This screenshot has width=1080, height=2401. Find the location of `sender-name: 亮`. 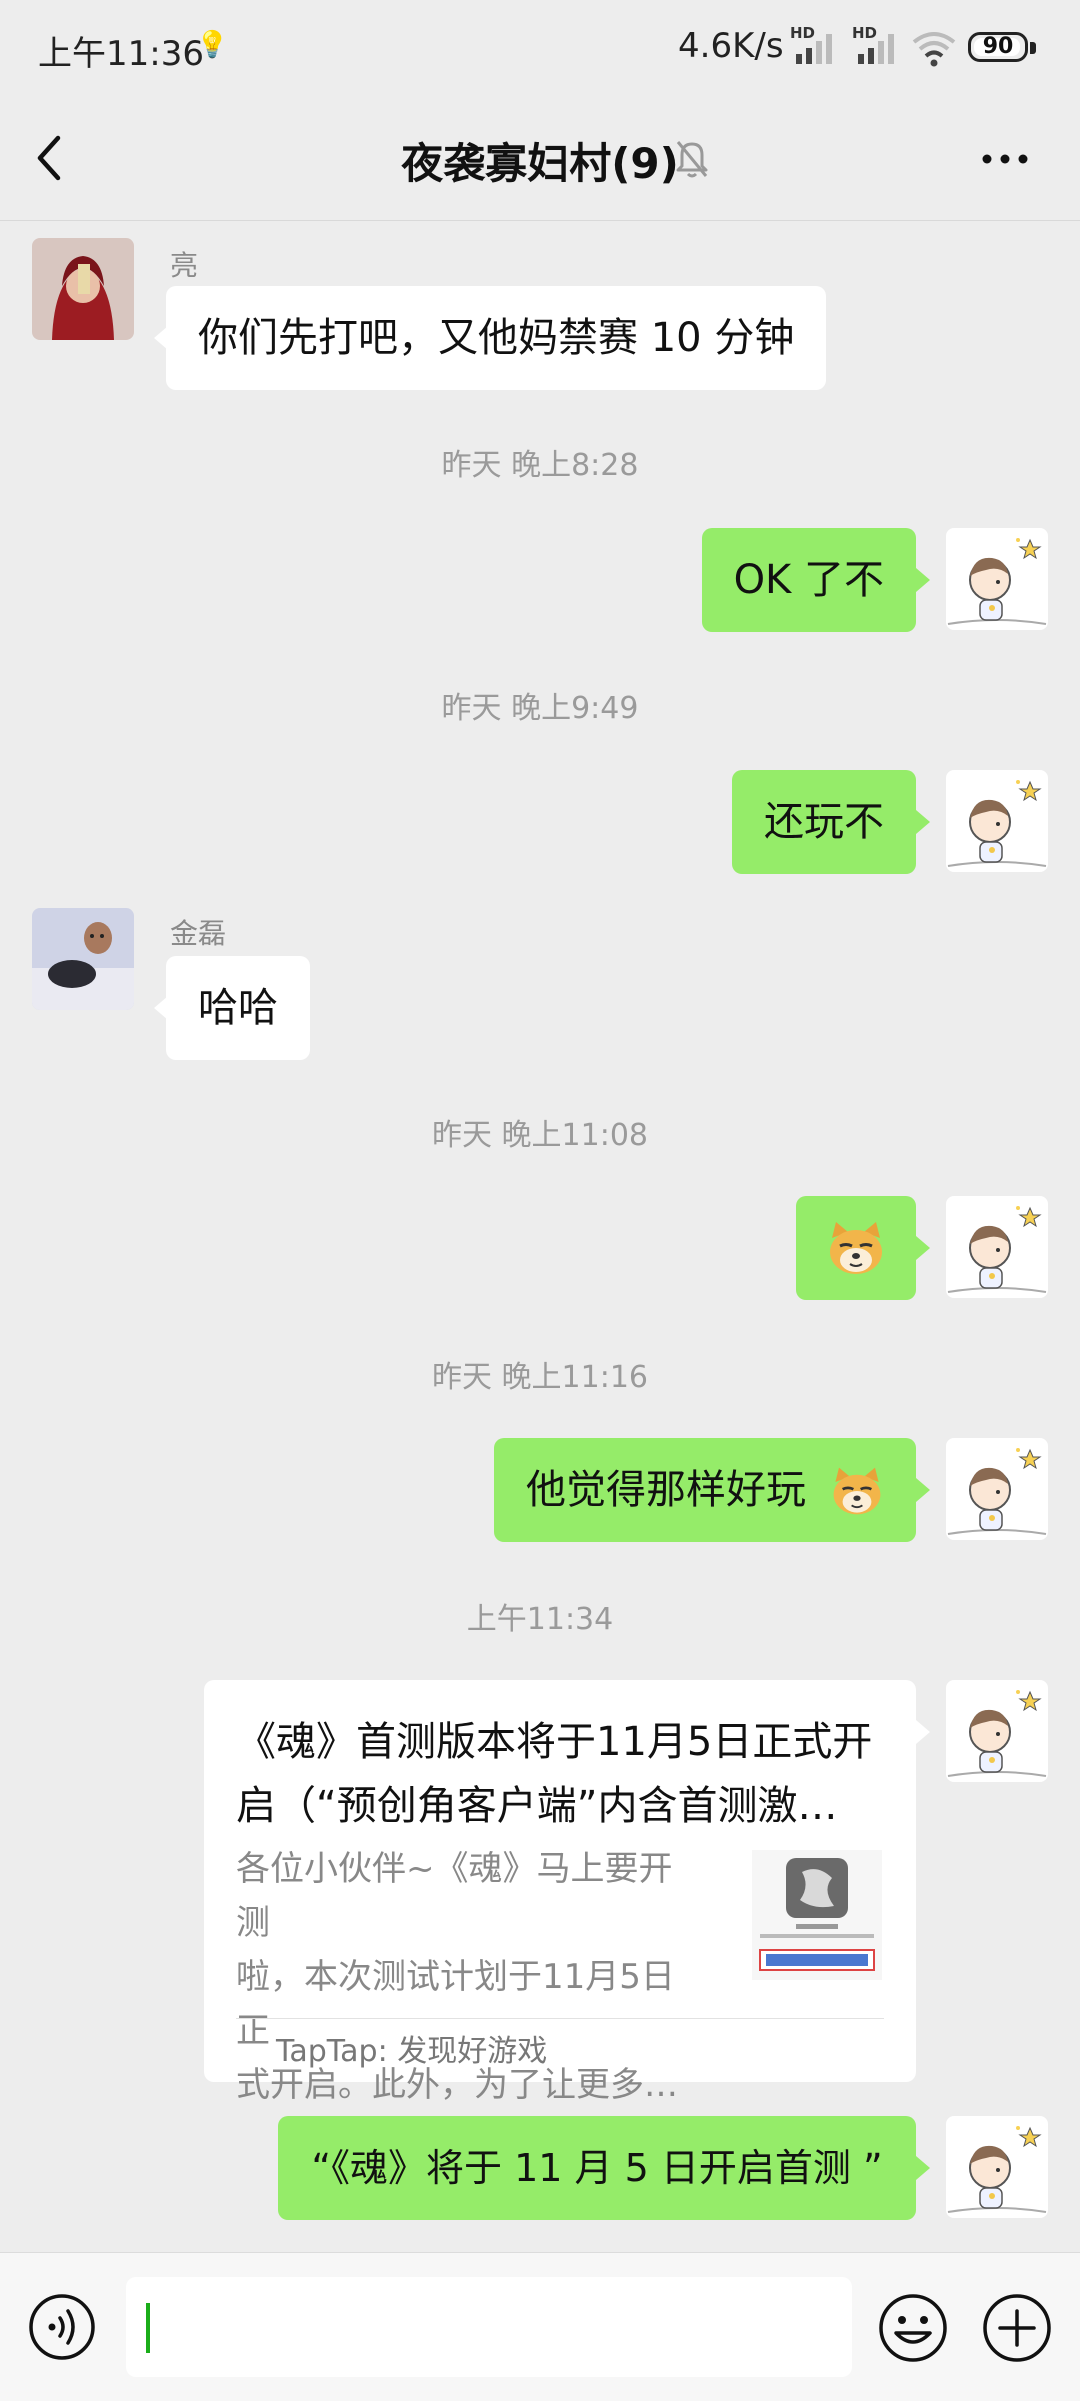

sender-name: 亮 is located at coordinates (184, 265).